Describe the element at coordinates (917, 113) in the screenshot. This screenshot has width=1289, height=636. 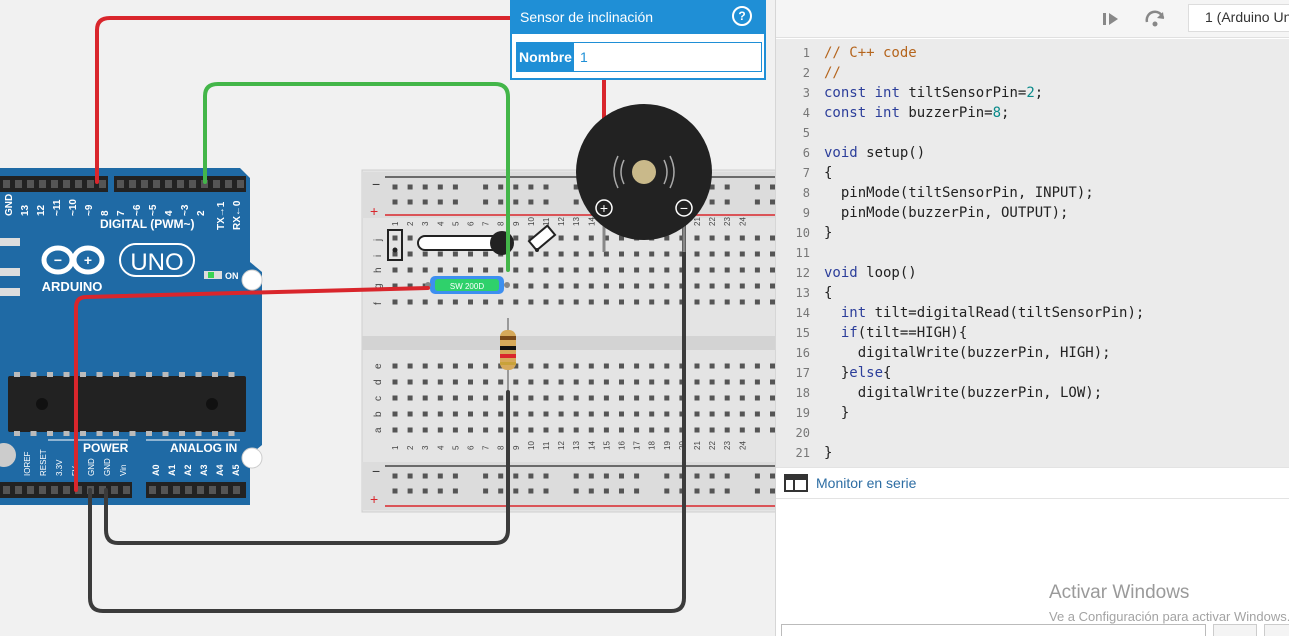
I see `code-text: const int buzzerPin=8;` at that location.